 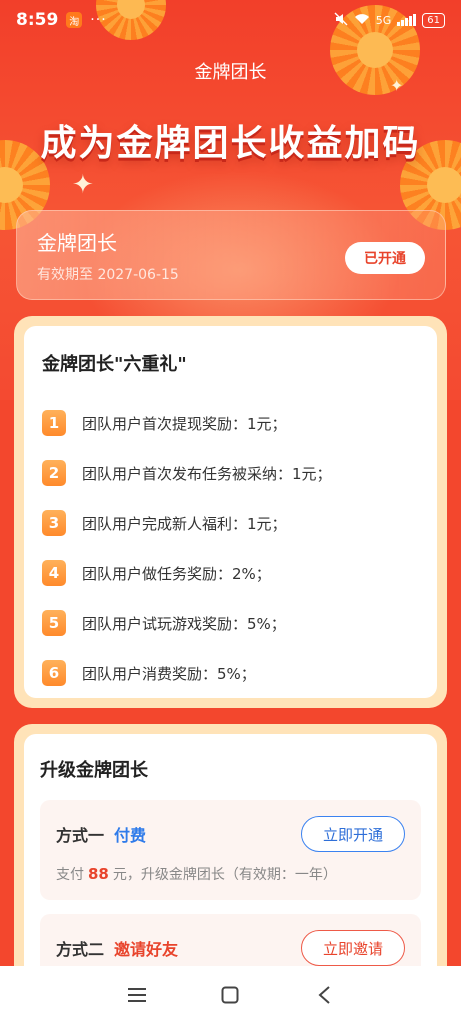 What do you see at coordinates (54, 673) in the screenshot?
I see `gift-number-badge: 6` at bounding box center [54, 673].